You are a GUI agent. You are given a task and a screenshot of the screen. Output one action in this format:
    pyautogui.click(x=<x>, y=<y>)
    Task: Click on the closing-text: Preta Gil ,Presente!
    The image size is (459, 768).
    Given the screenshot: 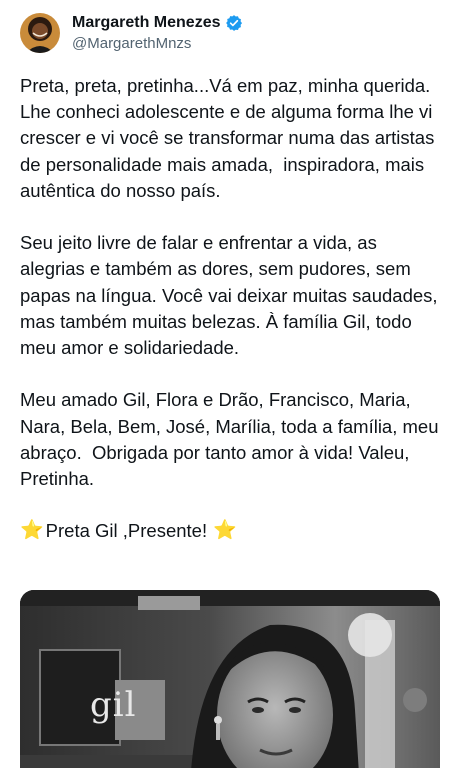 What is the action you would take?
    pyautogui.click(x=126, y=531)
    